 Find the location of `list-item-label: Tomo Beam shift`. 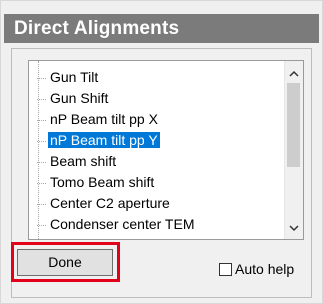

list-item-label: Tomo Beam shift is located at coordinates (102, 182).